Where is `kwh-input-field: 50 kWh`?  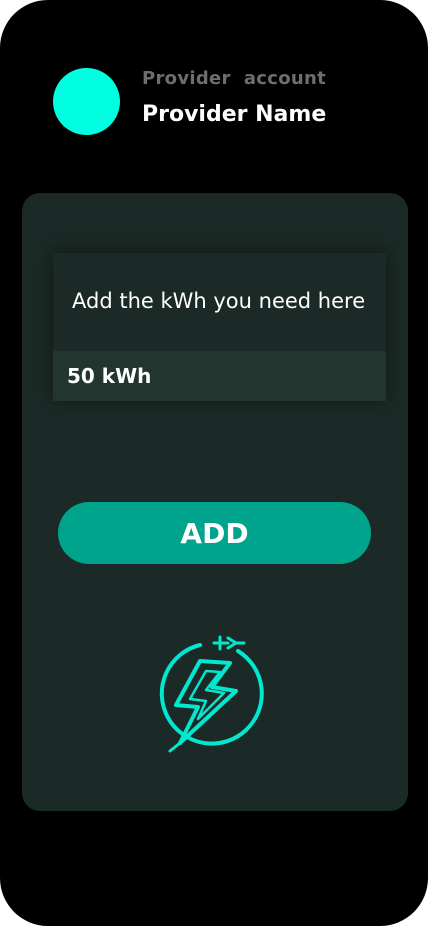
kwh-input-field: 50 kWh is located at coordinates (219, 376).